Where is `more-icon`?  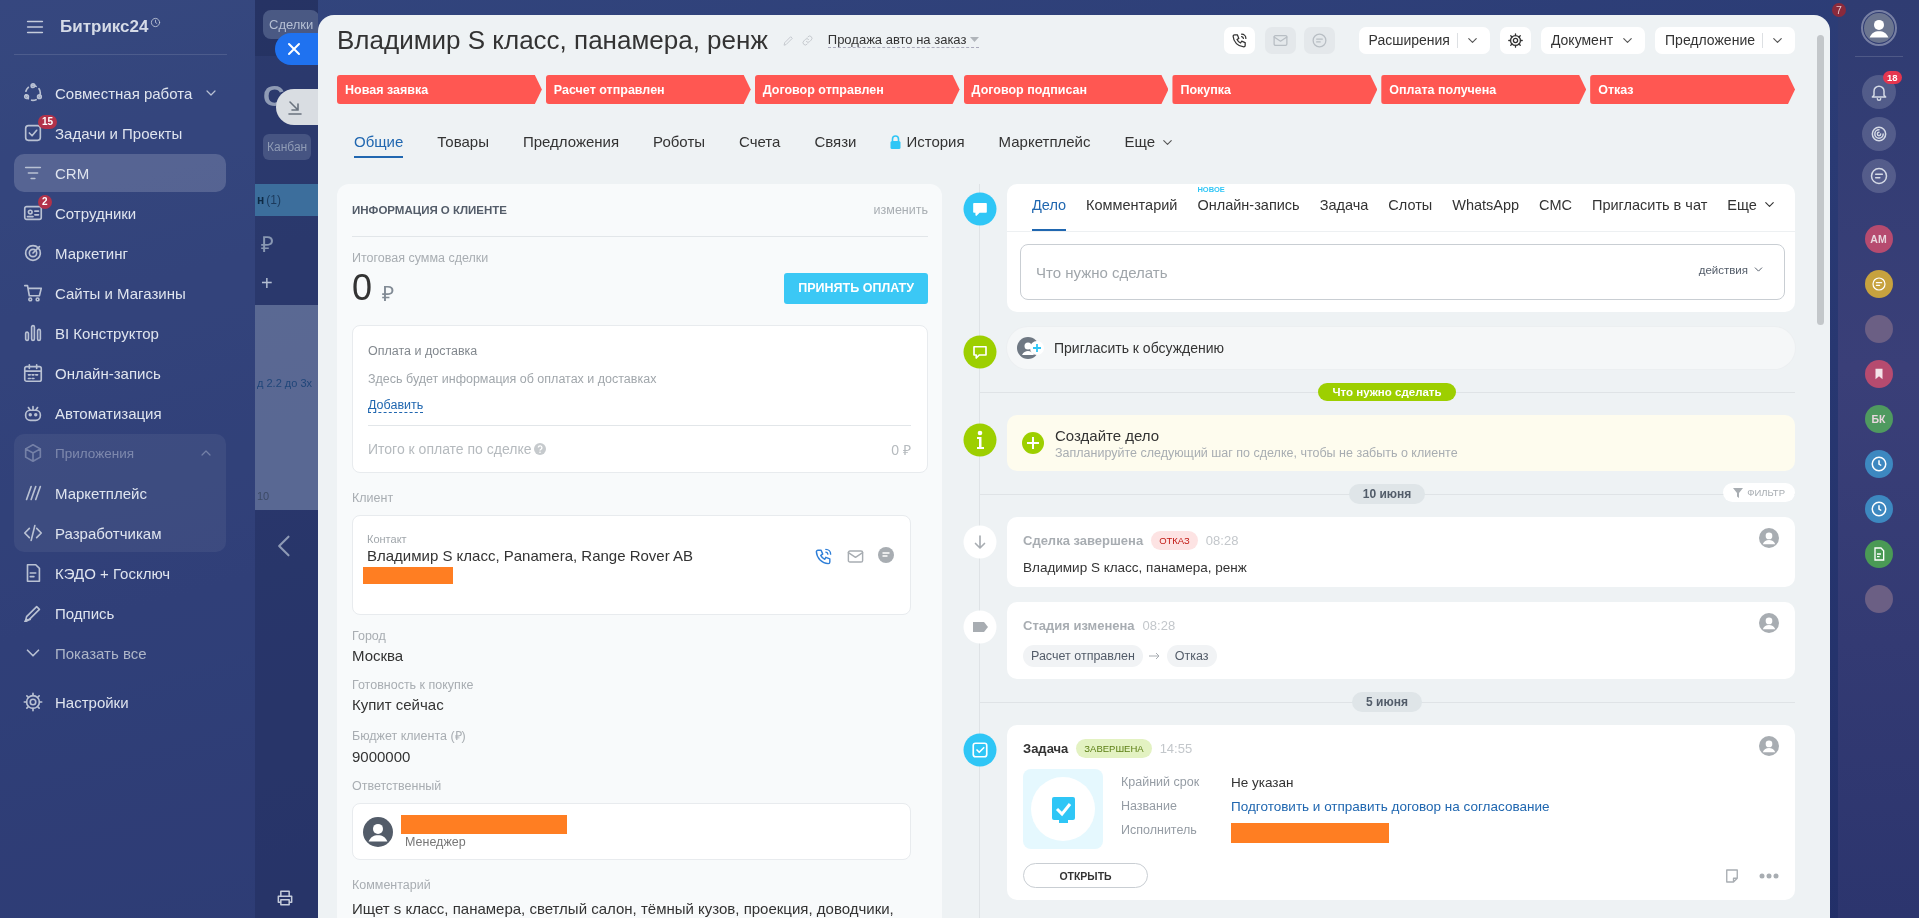 more-icon is located at coordinates (1769, 875).